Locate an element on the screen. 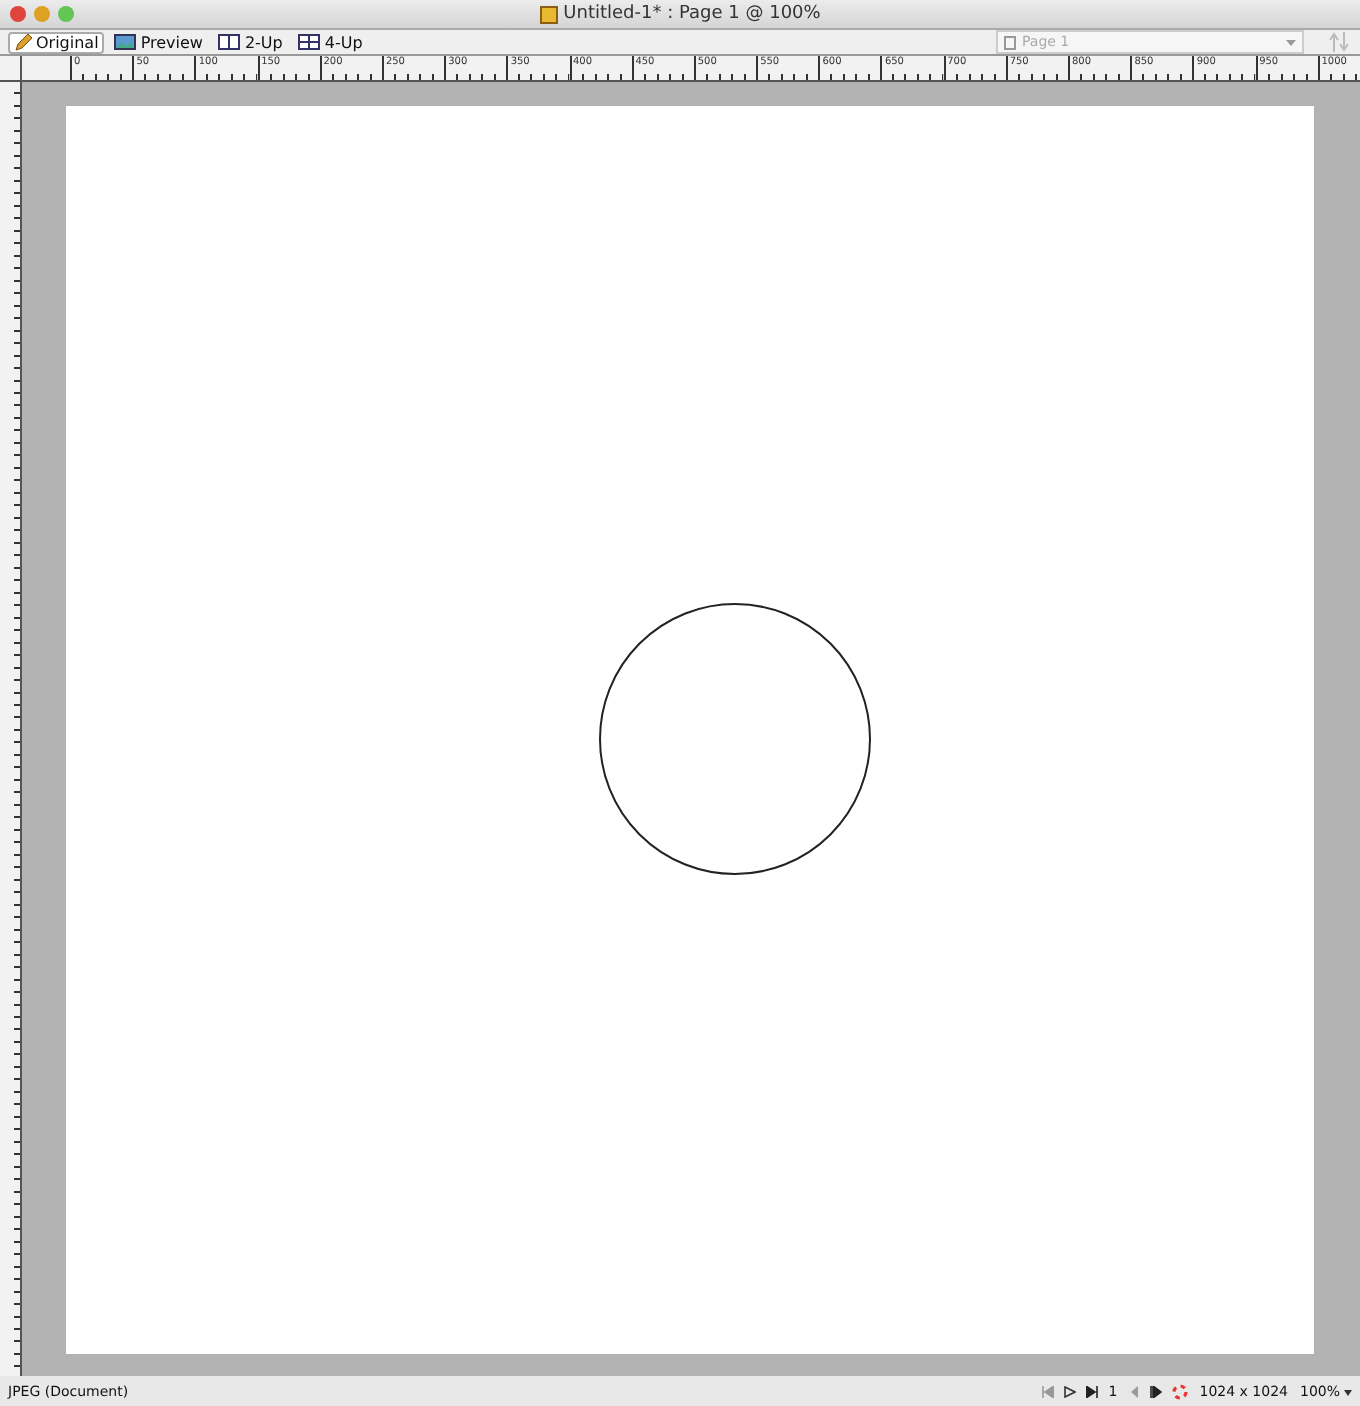  last-frame-icon is located at coordinates (1092, 1392).